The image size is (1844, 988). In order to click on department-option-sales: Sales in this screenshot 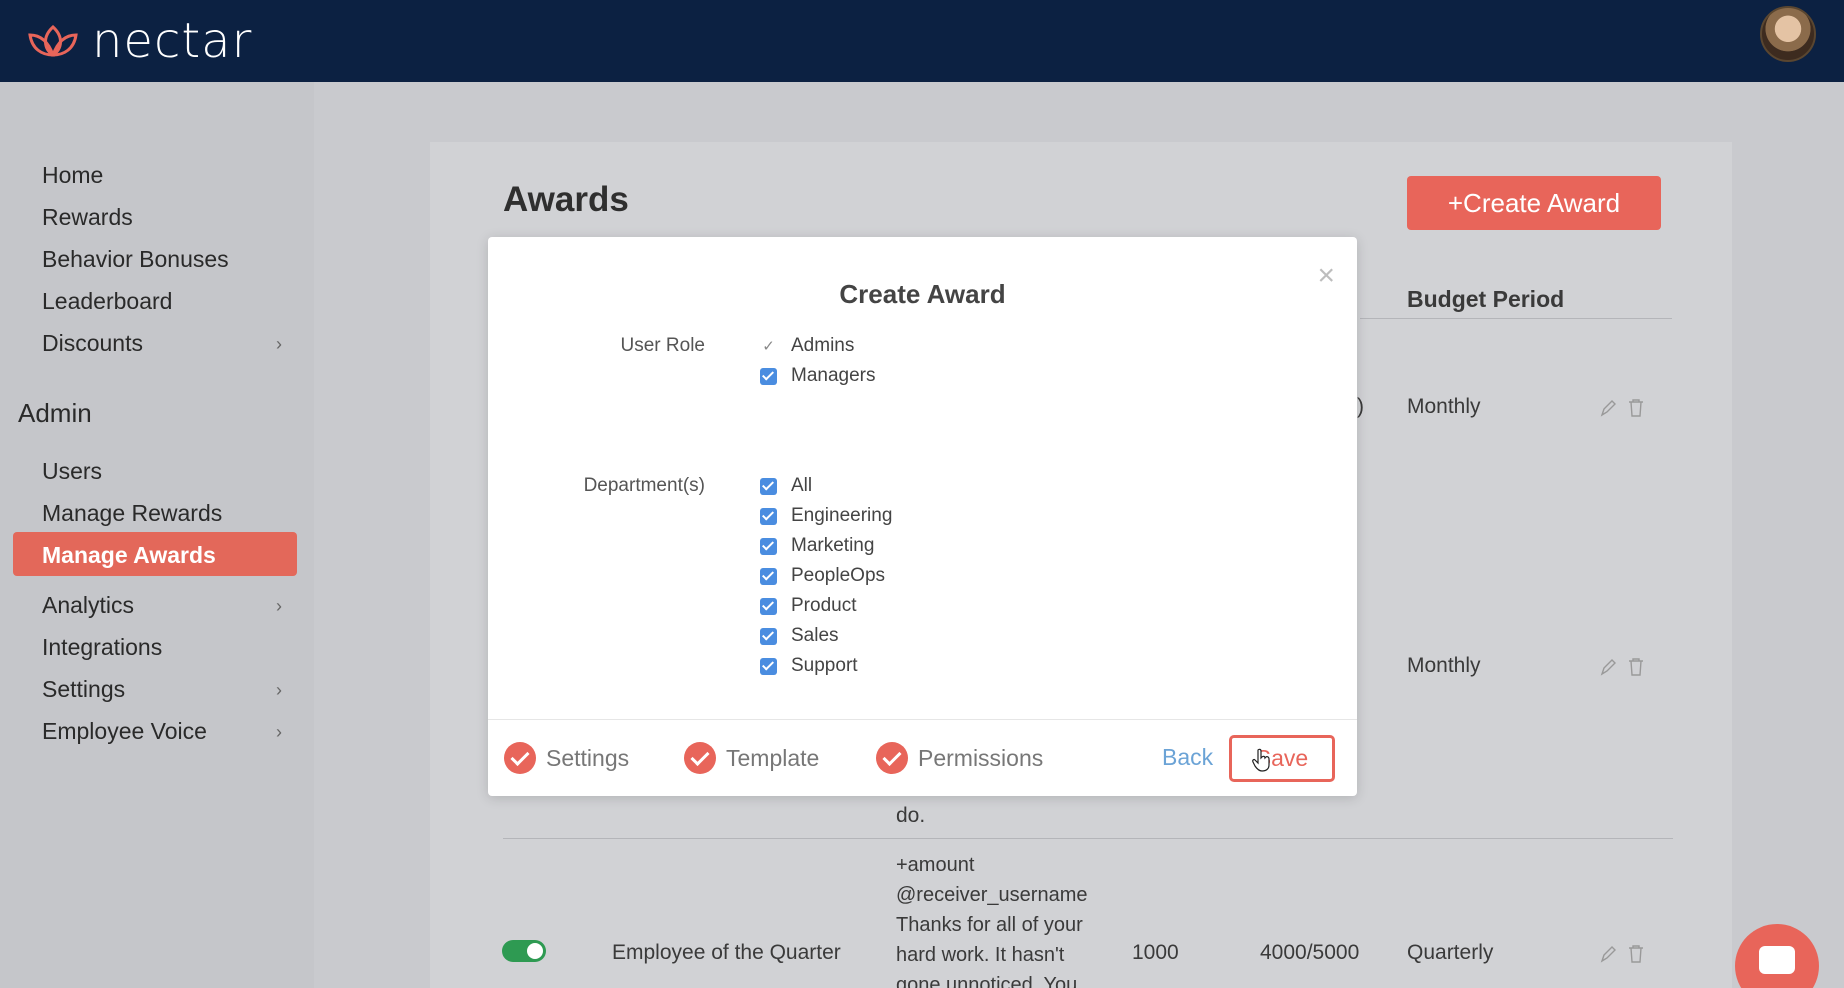, I will do `click(799, 636)`.